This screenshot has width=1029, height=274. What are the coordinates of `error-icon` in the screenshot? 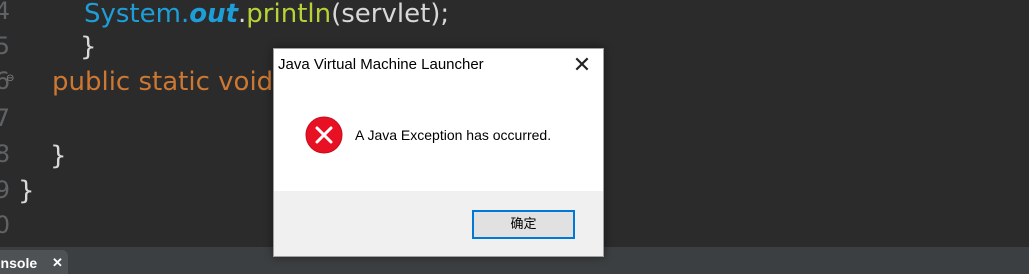 It's located at (324, 135).